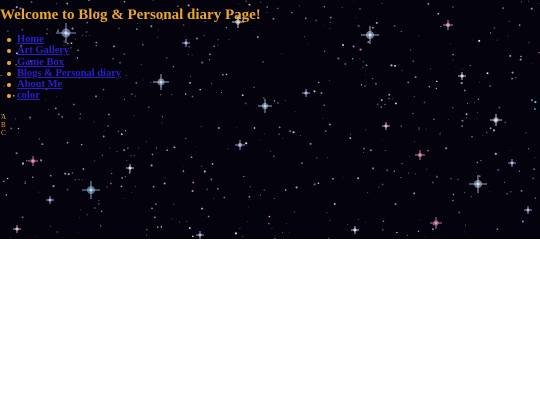  I want to click on nav-item-art-gallery: Art Gallery, so click(64, 50).